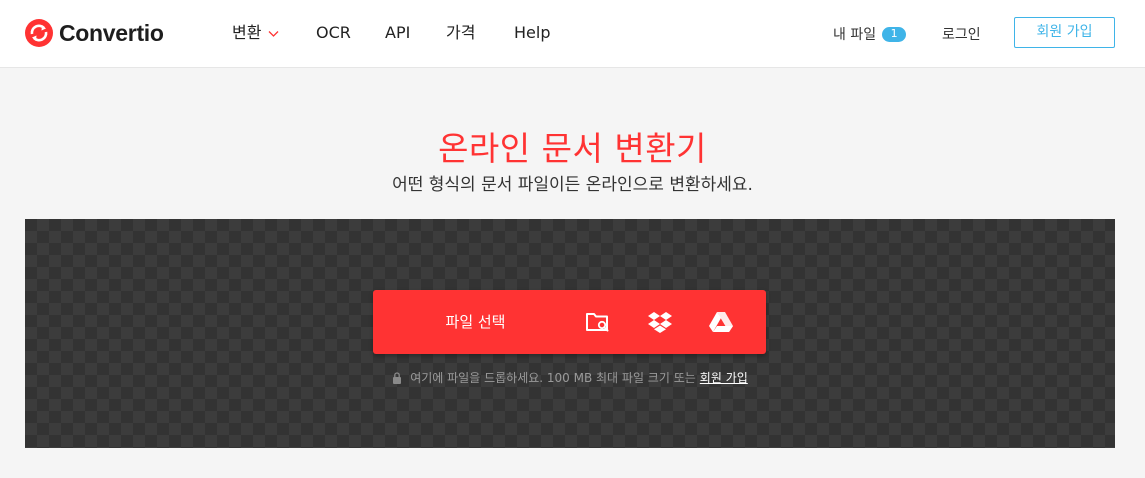 This screenshot has width=1145, height=478. What do you see at coordinates (460, 33) in the screenshot?
I see `nav-pricing-link: 가격` at bounding box center [460, 33].